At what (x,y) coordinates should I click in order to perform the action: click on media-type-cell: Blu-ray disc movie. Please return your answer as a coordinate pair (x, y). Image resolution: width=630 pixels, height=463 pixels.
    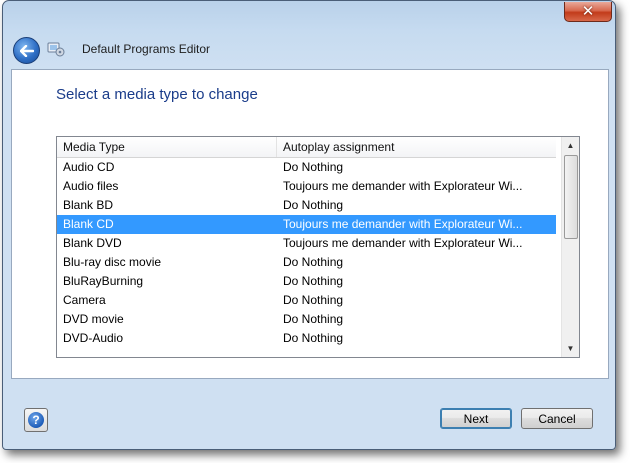
    Looking at the image, I should click on (112, 262).